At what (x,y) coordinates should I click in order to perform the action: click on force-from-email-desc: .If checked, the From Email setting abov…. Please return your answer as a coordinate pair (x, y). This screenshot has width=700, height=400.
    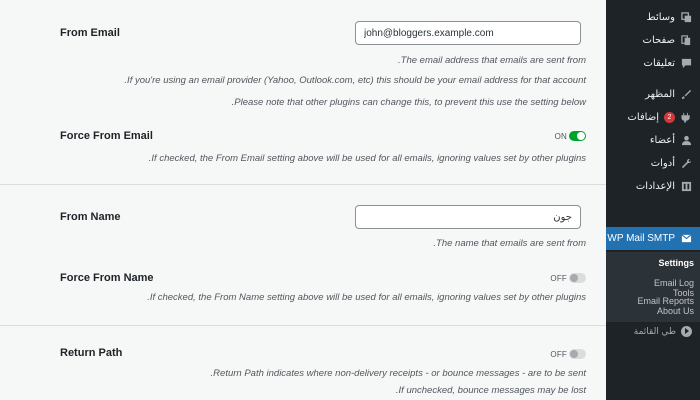
    Looking at the image, I should click on (367, 158).